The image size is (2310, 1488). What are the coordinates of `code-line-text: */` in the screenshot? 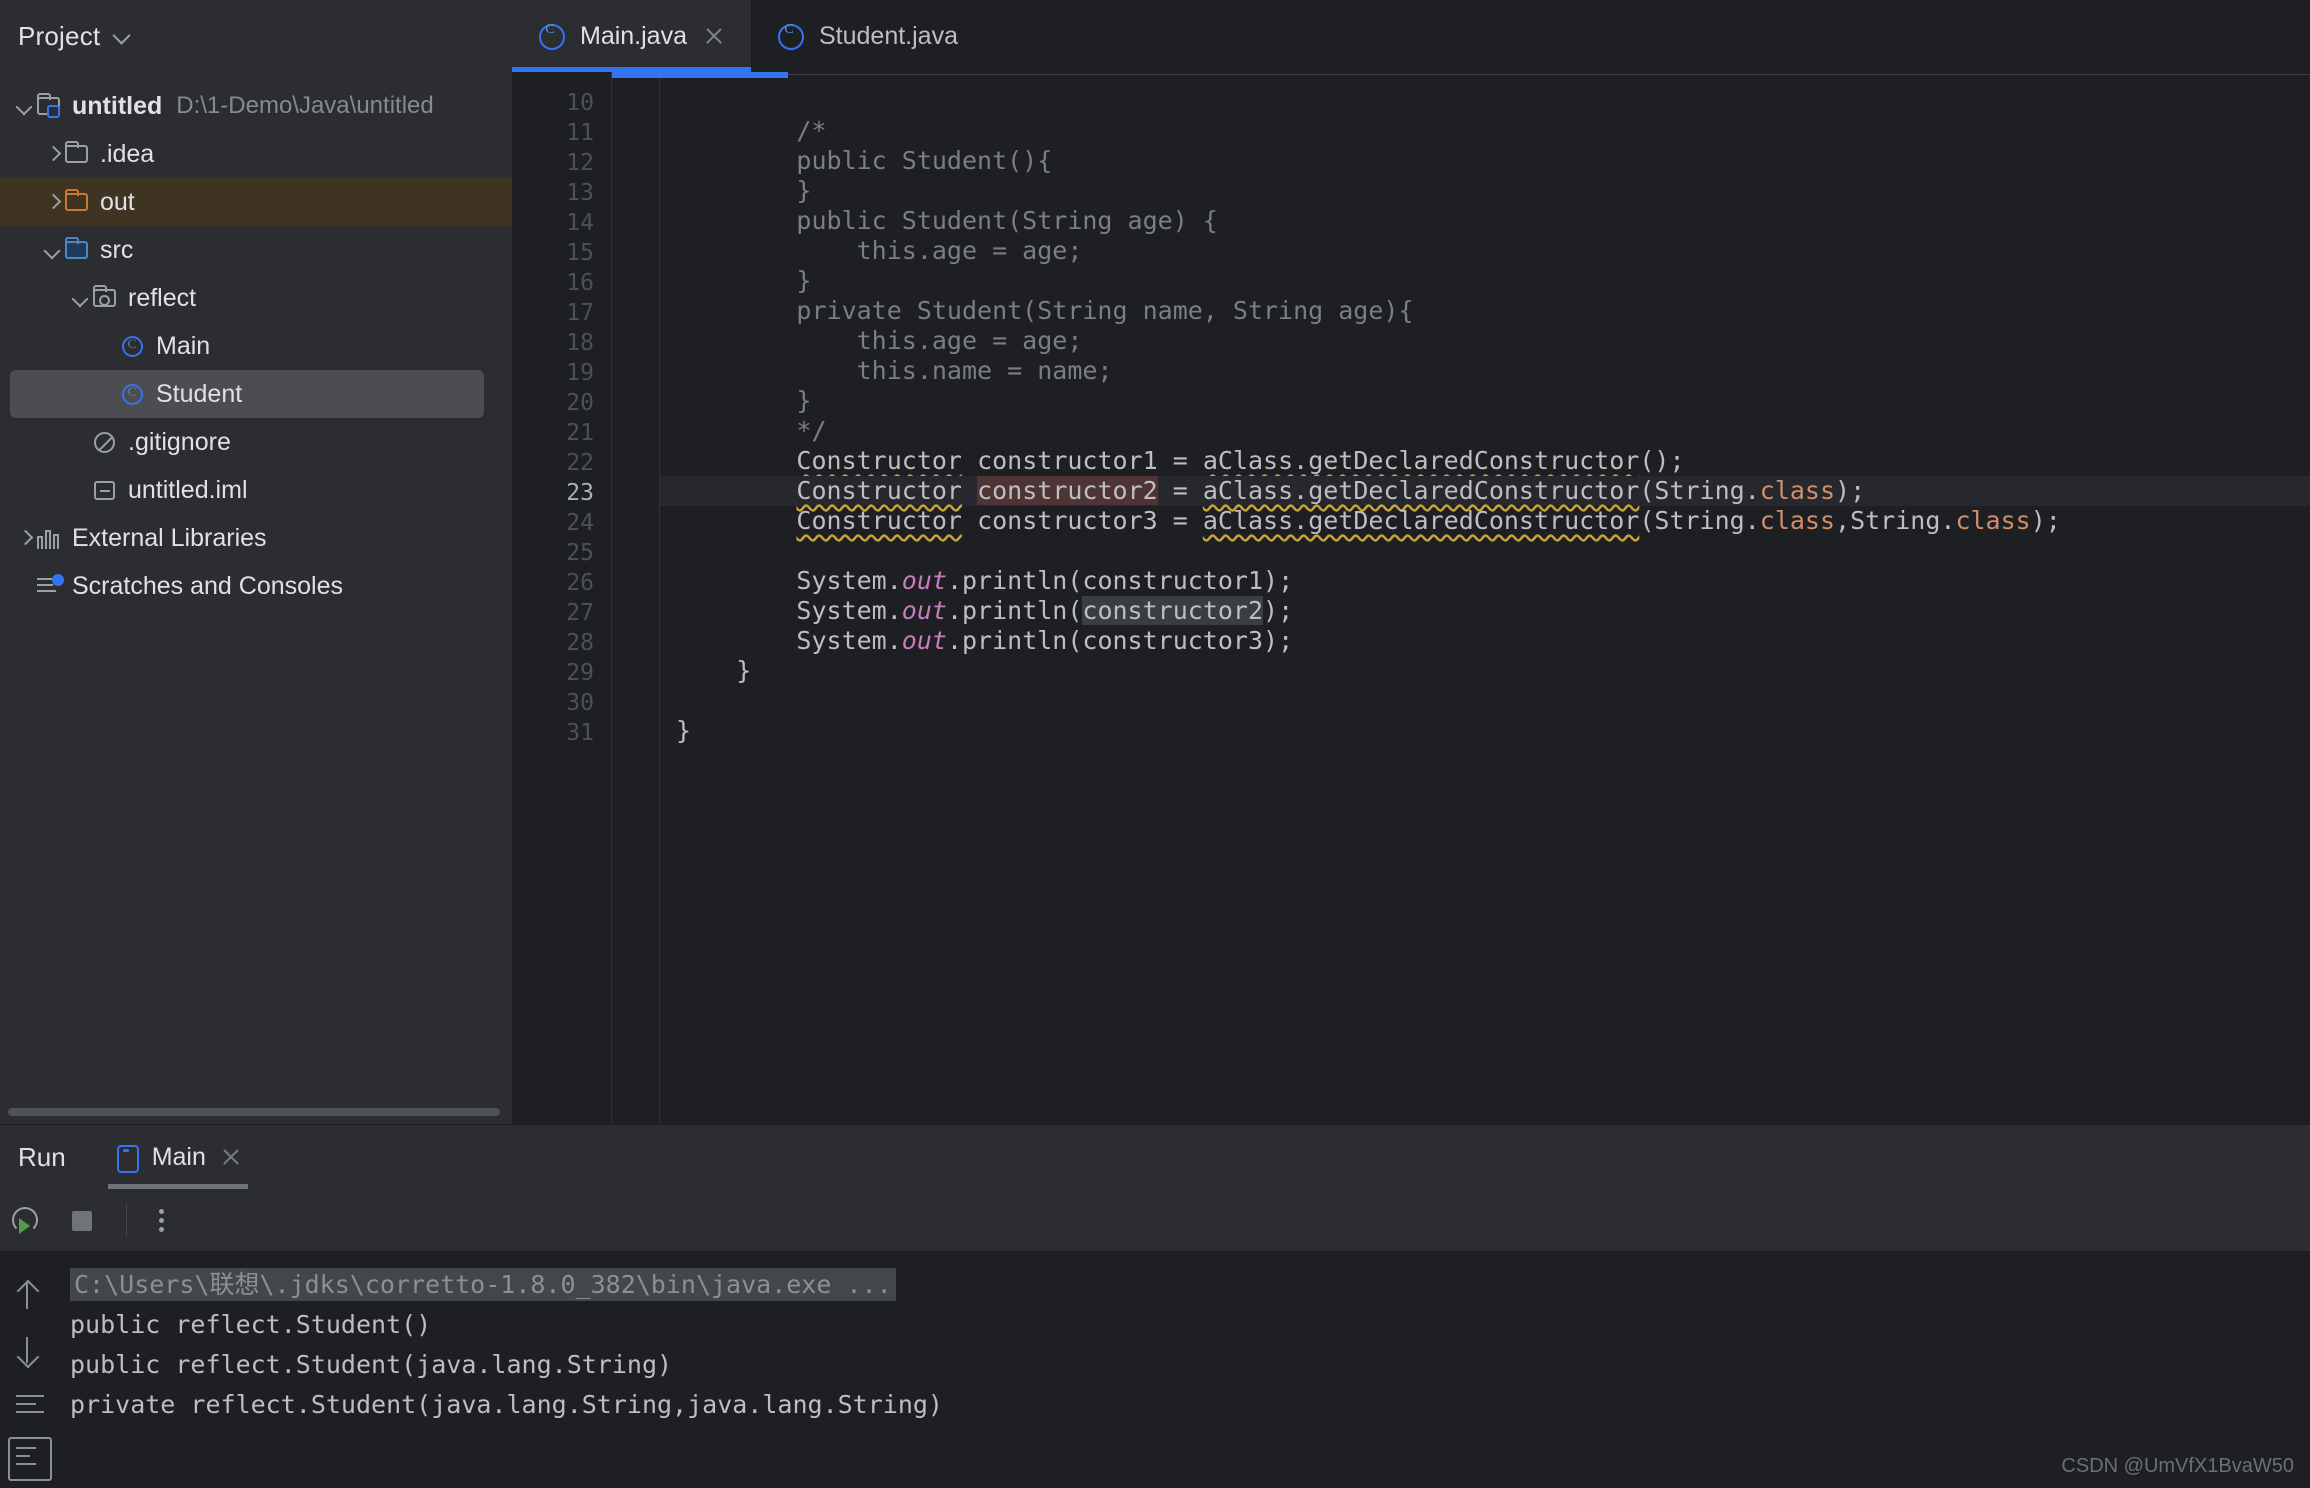 It's located at (751, 430).